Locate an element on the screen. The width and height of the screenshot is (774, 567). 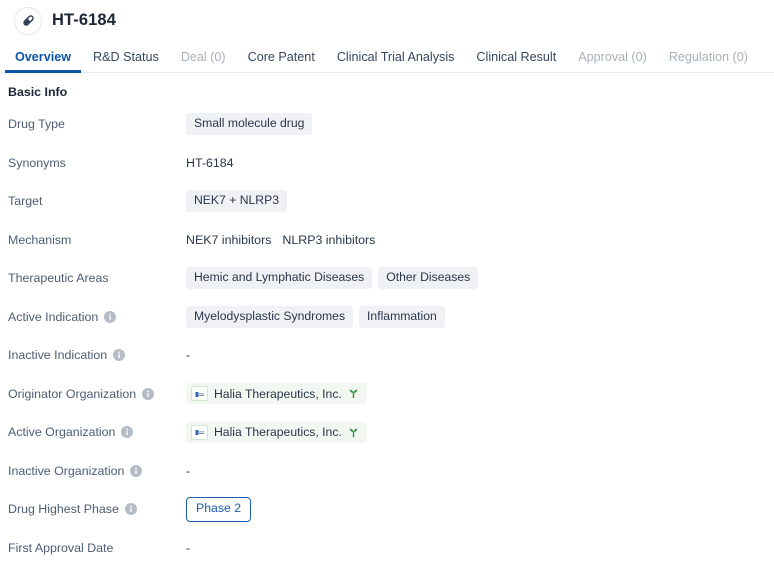
label-text: Synonyms is located at coordinates (37, 163).